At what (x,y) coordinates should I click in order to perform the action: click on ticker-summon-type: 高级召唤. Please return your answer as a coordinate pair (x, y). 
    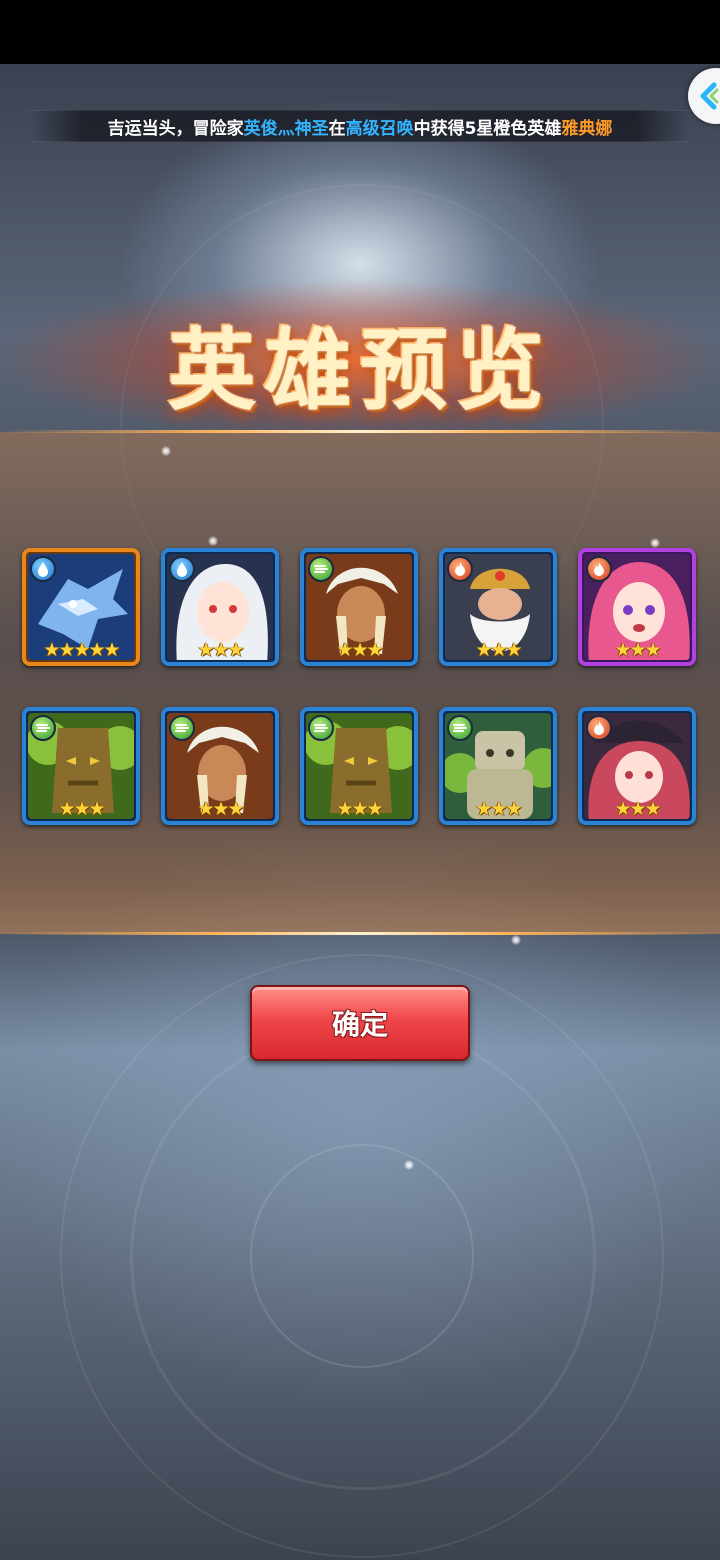
    Looking at the image, I should click on (379, 128).